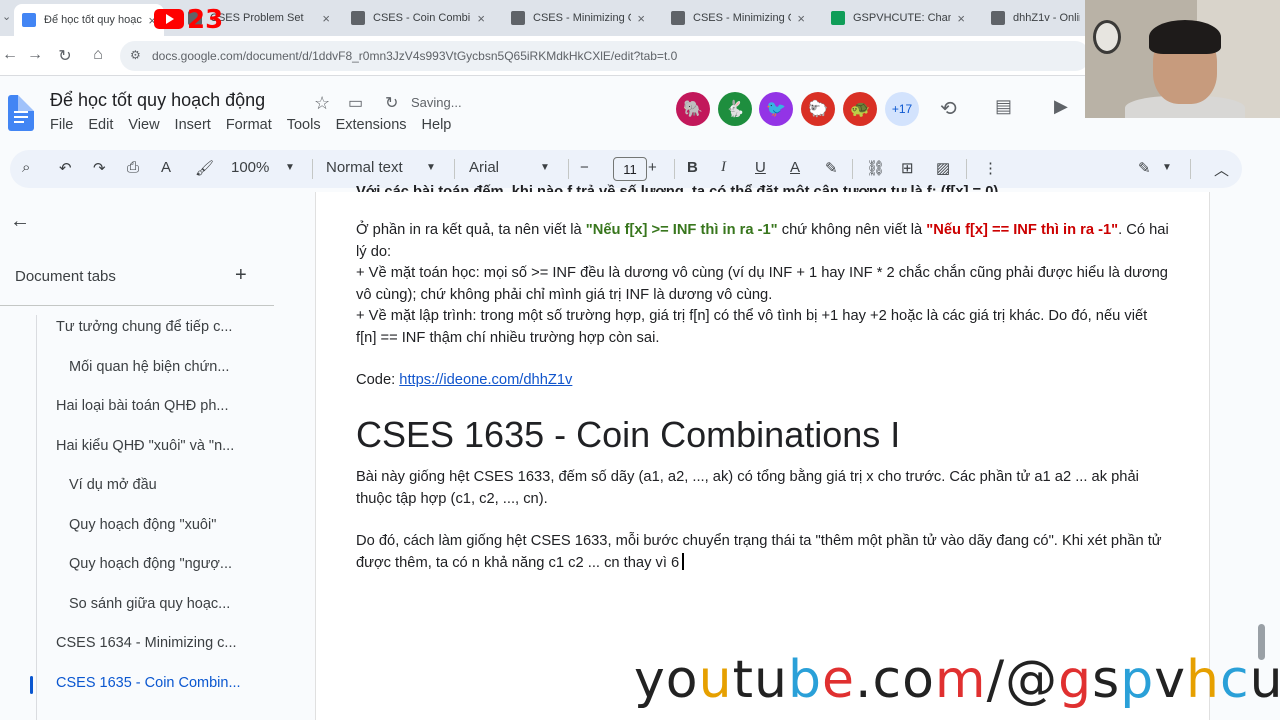 This screenshot has height=720, width=1280. I want to click on browser-tab: GSPVHCUTE: Channel ×, so click(898, 18).